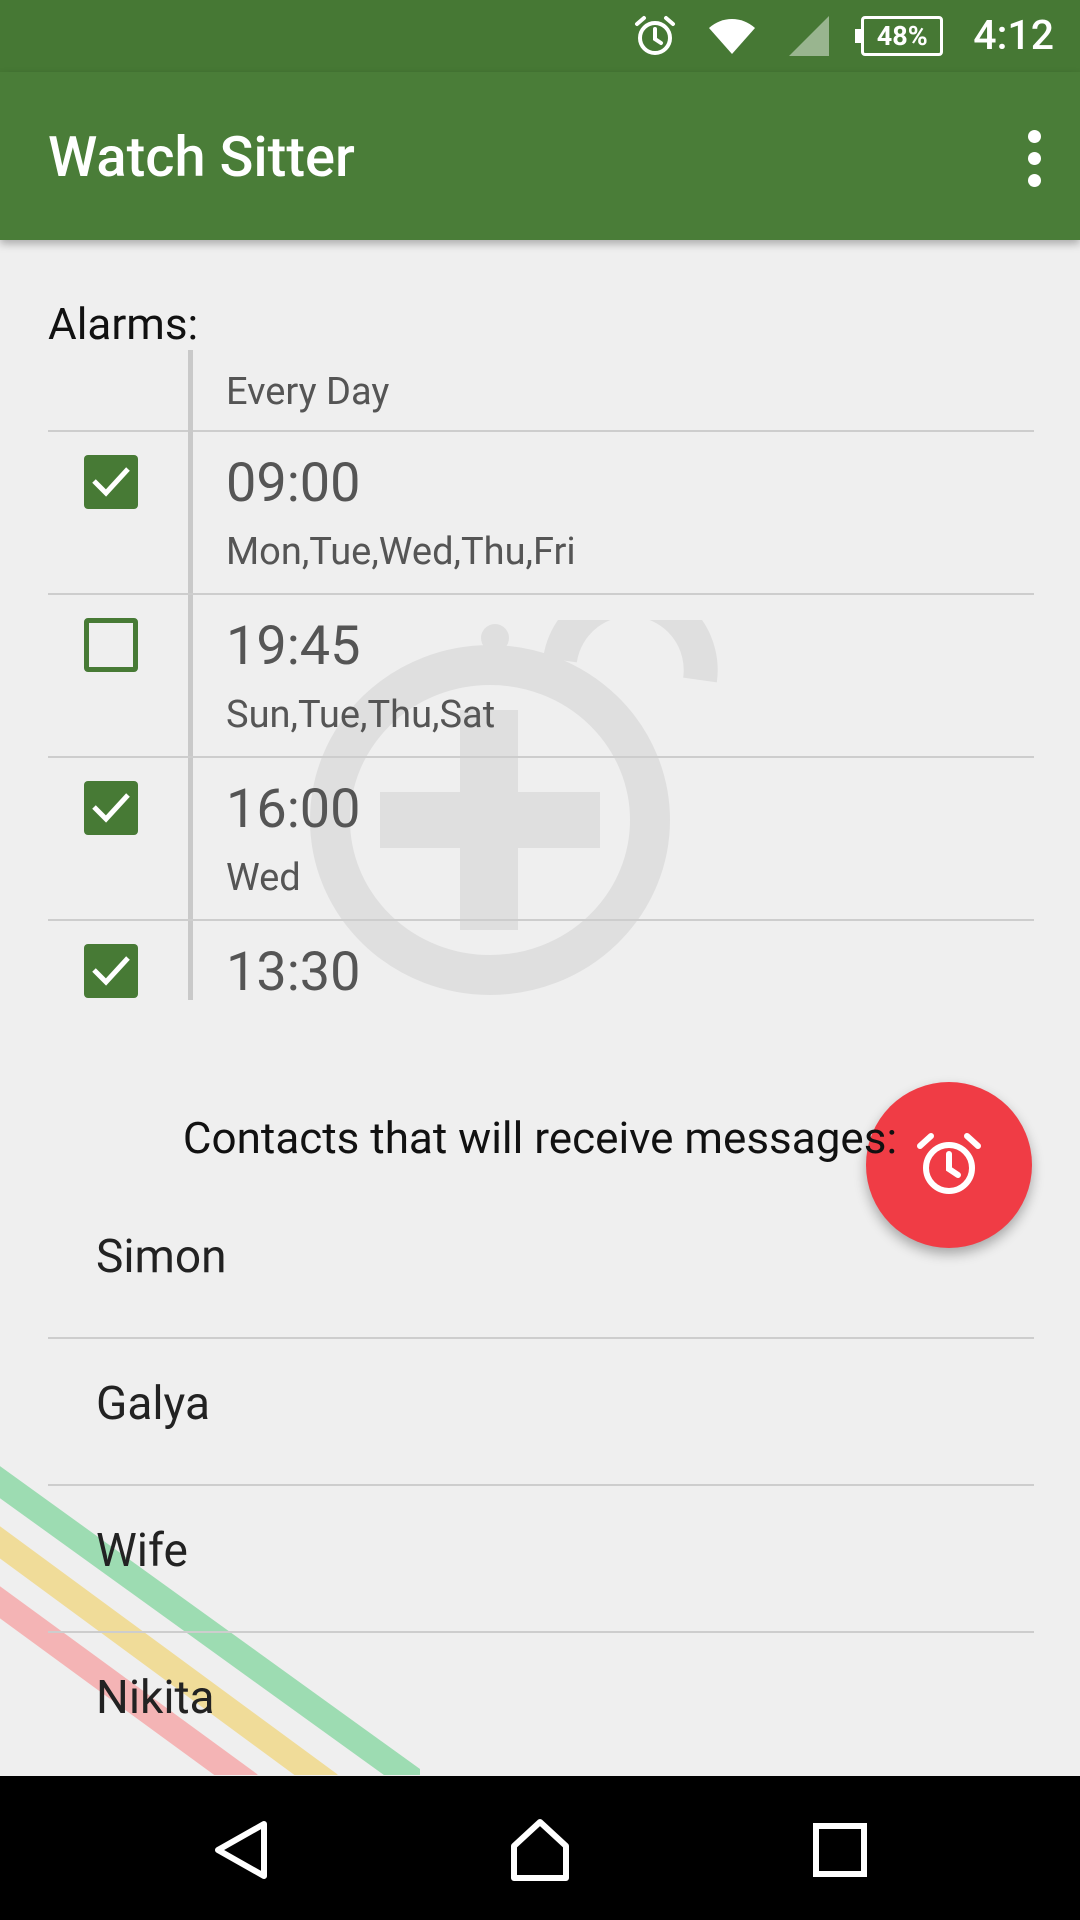 The width and height of the screenshot is (1080, 1920). Describe the element at coordinates (541, 676) in the screenshot. I see `alarm-row: 19:45 Sun,Tue,Thu,Sat` at that location.